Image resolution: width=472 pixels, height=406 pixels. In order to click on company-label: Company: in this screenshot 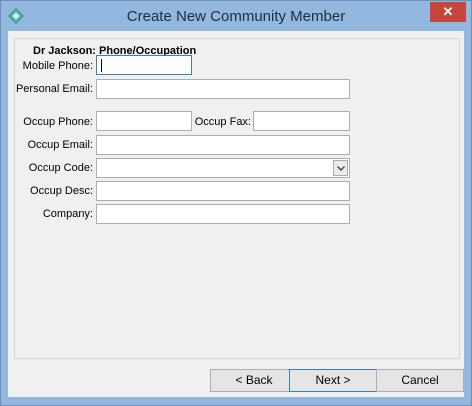, I will do `click(67, 214)`.